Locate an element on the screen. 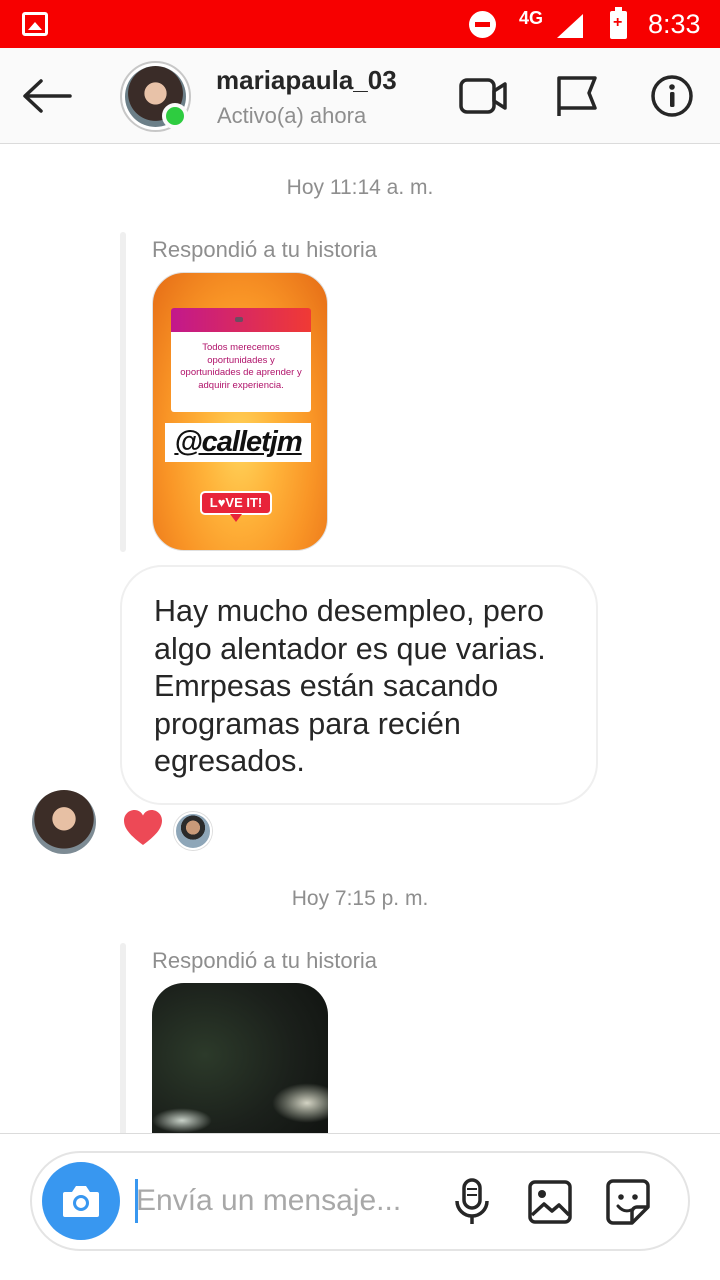  message-composer is located at coordinates (360, 1201).